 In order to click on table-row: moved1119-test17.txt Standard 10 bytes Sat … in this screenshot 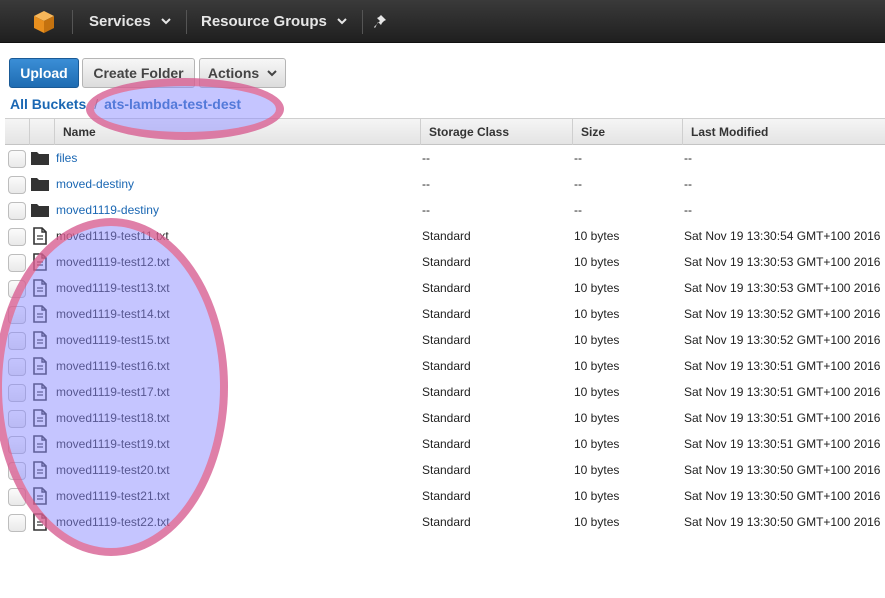, I will do `click(445, 392)`.